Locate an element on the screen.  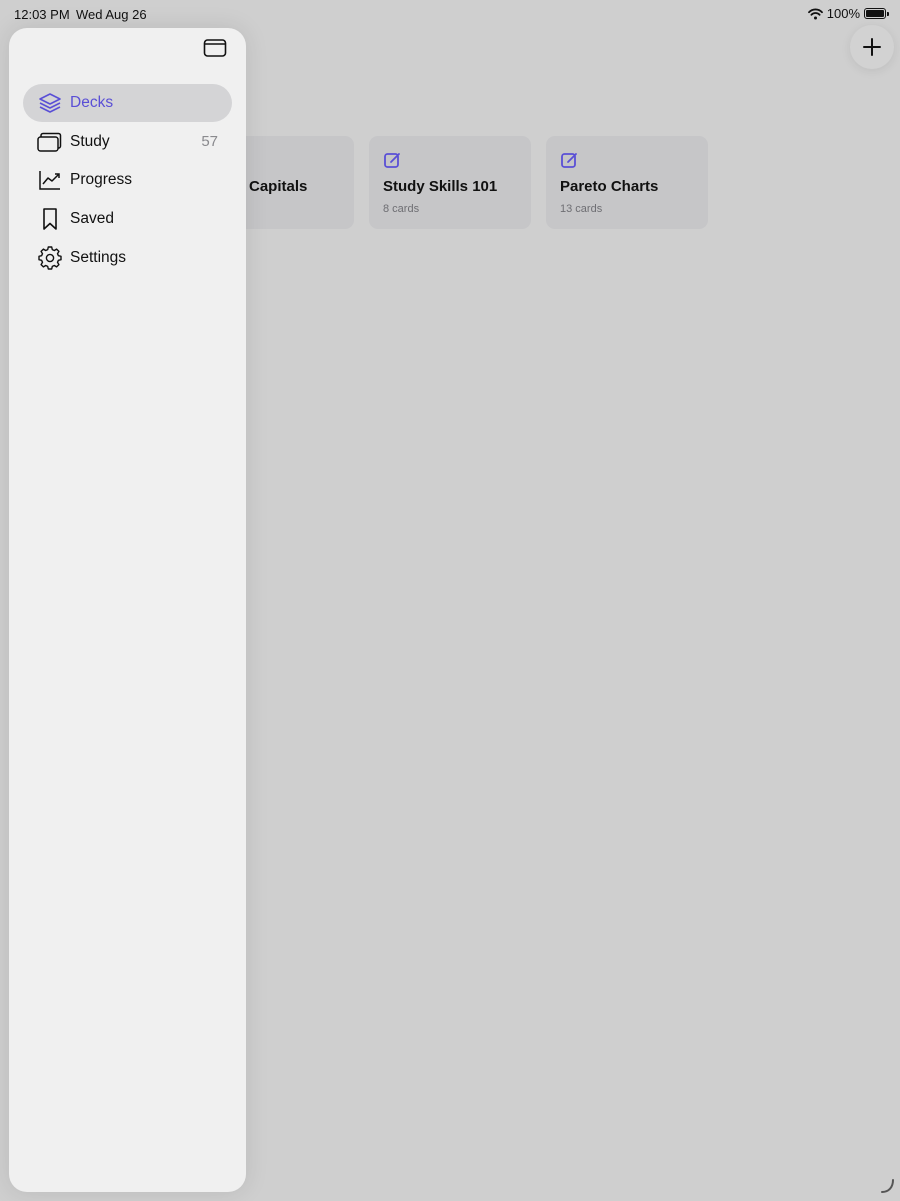
battery-icon is located at coordinates (876, 13).